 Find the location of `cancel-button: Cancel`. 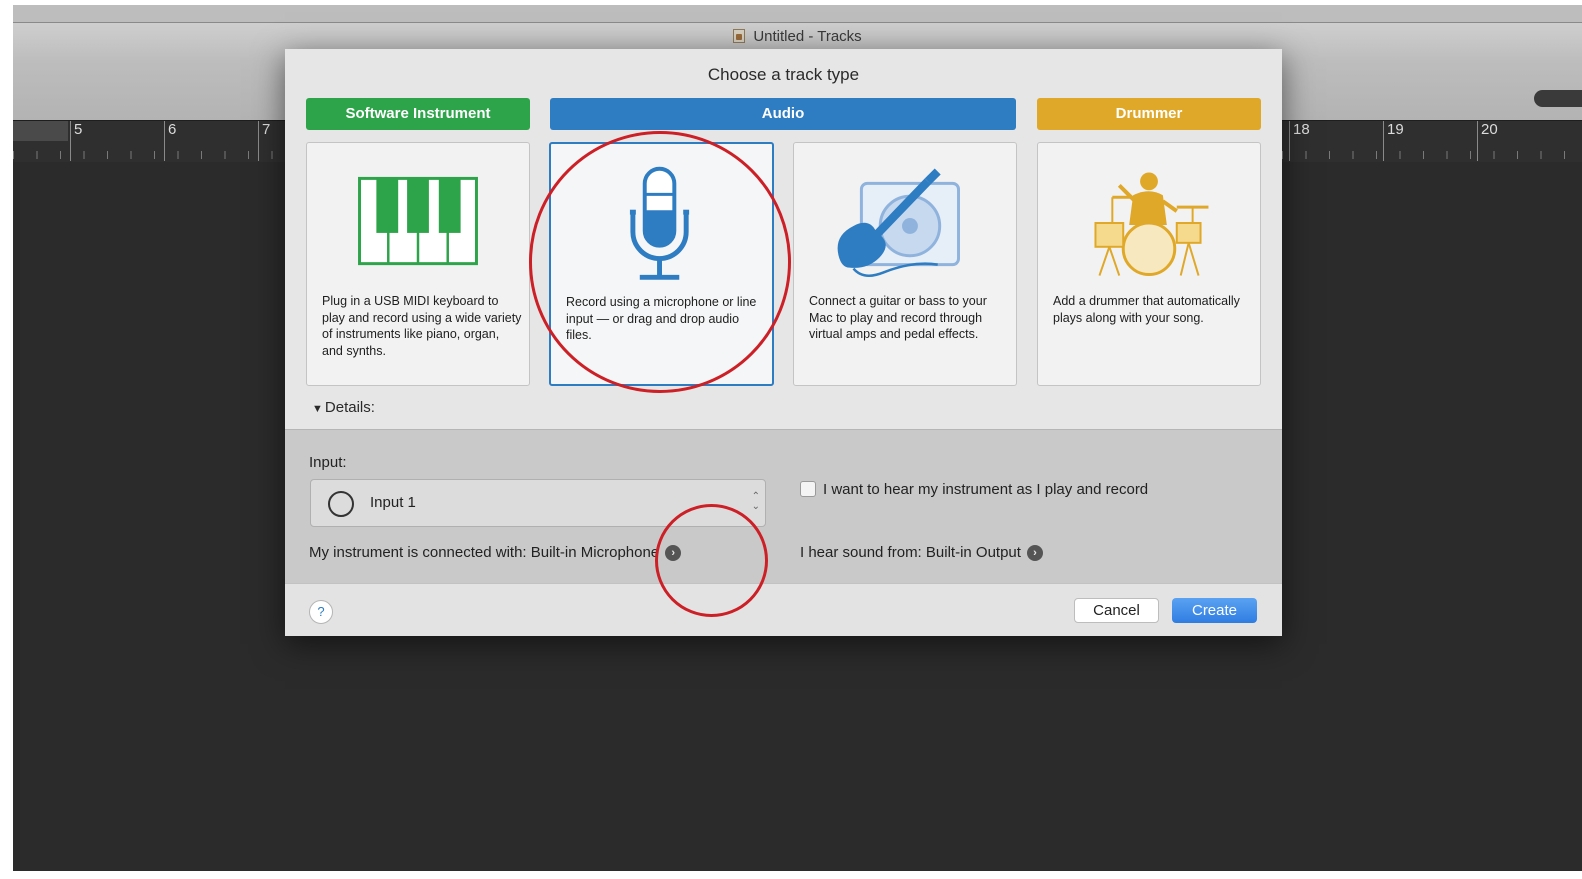

cancel-button: Cancel is located at coordinates (1116, 610).